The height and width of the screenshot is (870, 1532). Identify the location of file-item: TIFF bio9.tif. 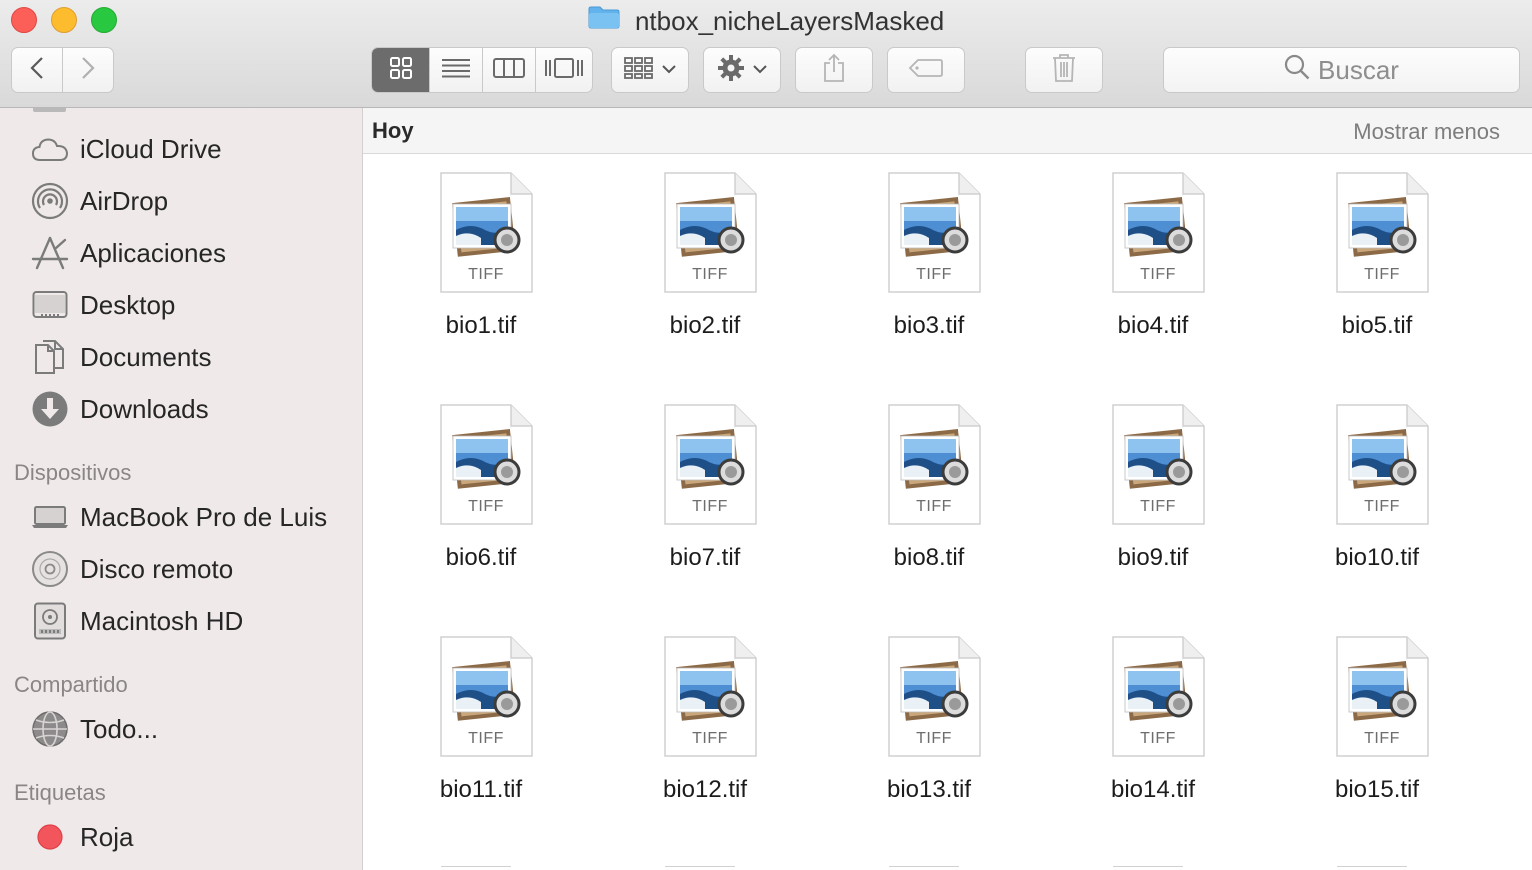
(1153, 520).